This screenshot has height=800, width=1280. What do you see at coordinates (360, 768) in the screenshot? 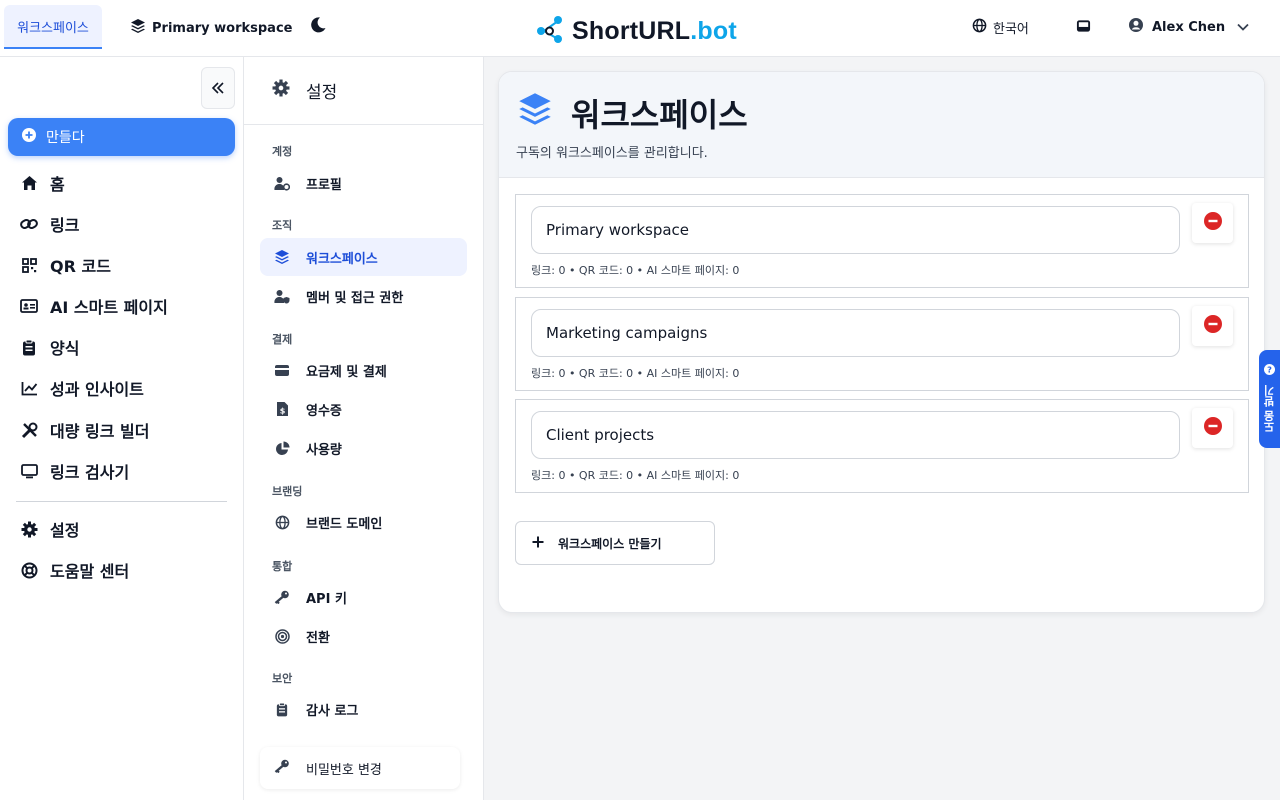
I see `change-password-button: 비밀번호 변경` at bounding box center [360, 768].